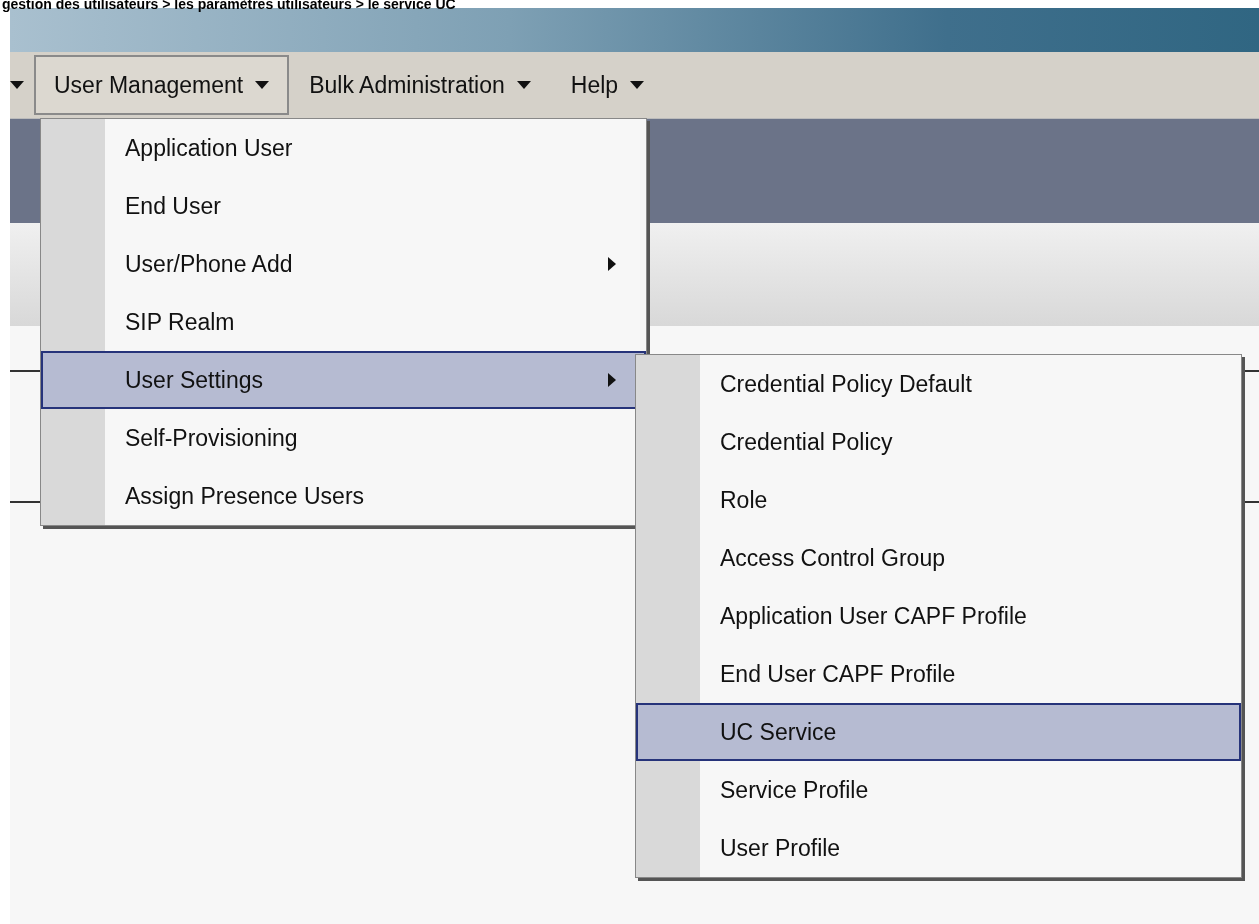  What do you see at coordinates (938, 848) in the screenshot?
I see `menu-item: User Profile` at bounding box center [938, 848].